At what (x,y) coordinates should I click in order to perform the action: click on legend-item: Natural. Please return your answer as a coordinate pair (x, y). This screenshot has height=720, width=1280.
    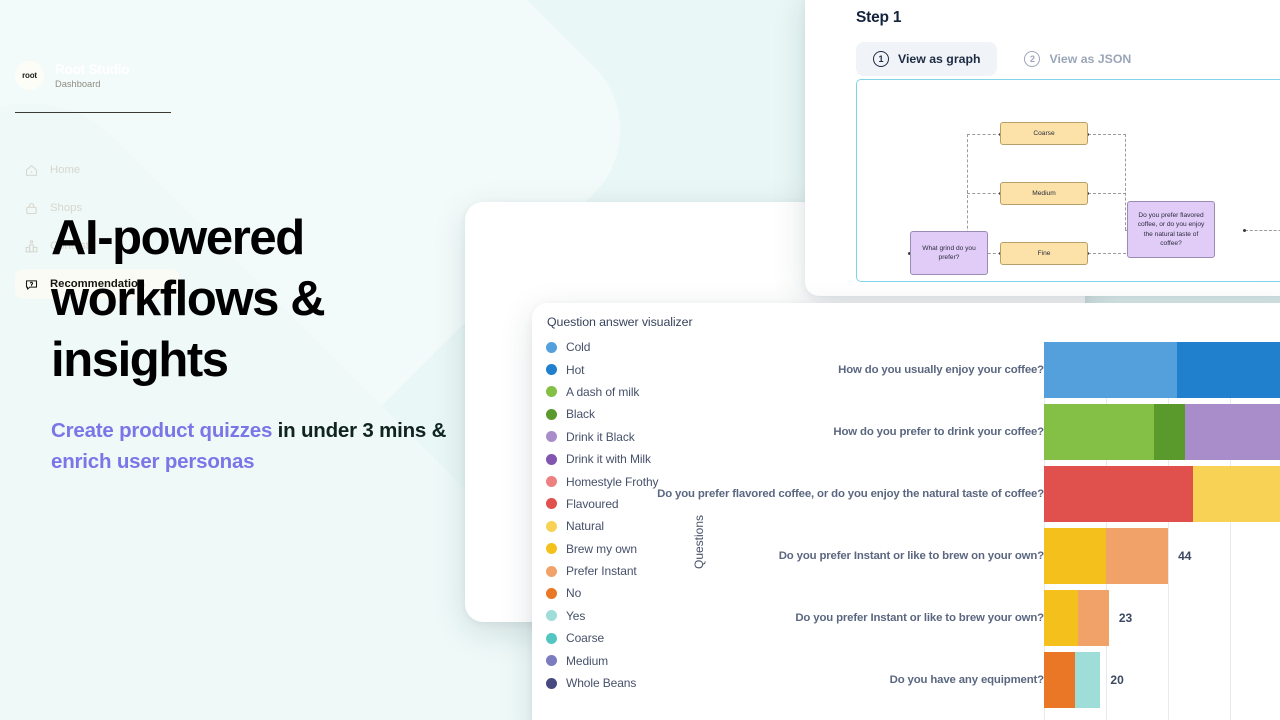
    Looking at the image, I should click on (602, 526).